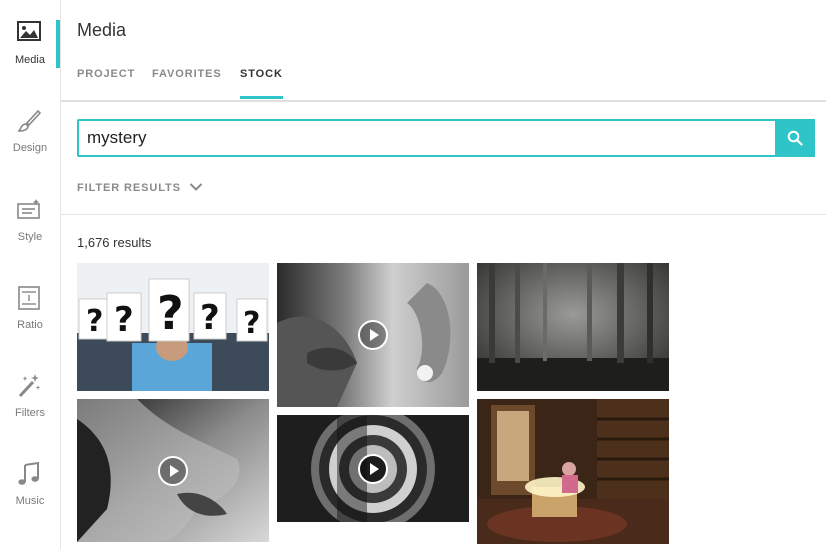  I want to click on rail-item-design: Design, so click(30, 143).